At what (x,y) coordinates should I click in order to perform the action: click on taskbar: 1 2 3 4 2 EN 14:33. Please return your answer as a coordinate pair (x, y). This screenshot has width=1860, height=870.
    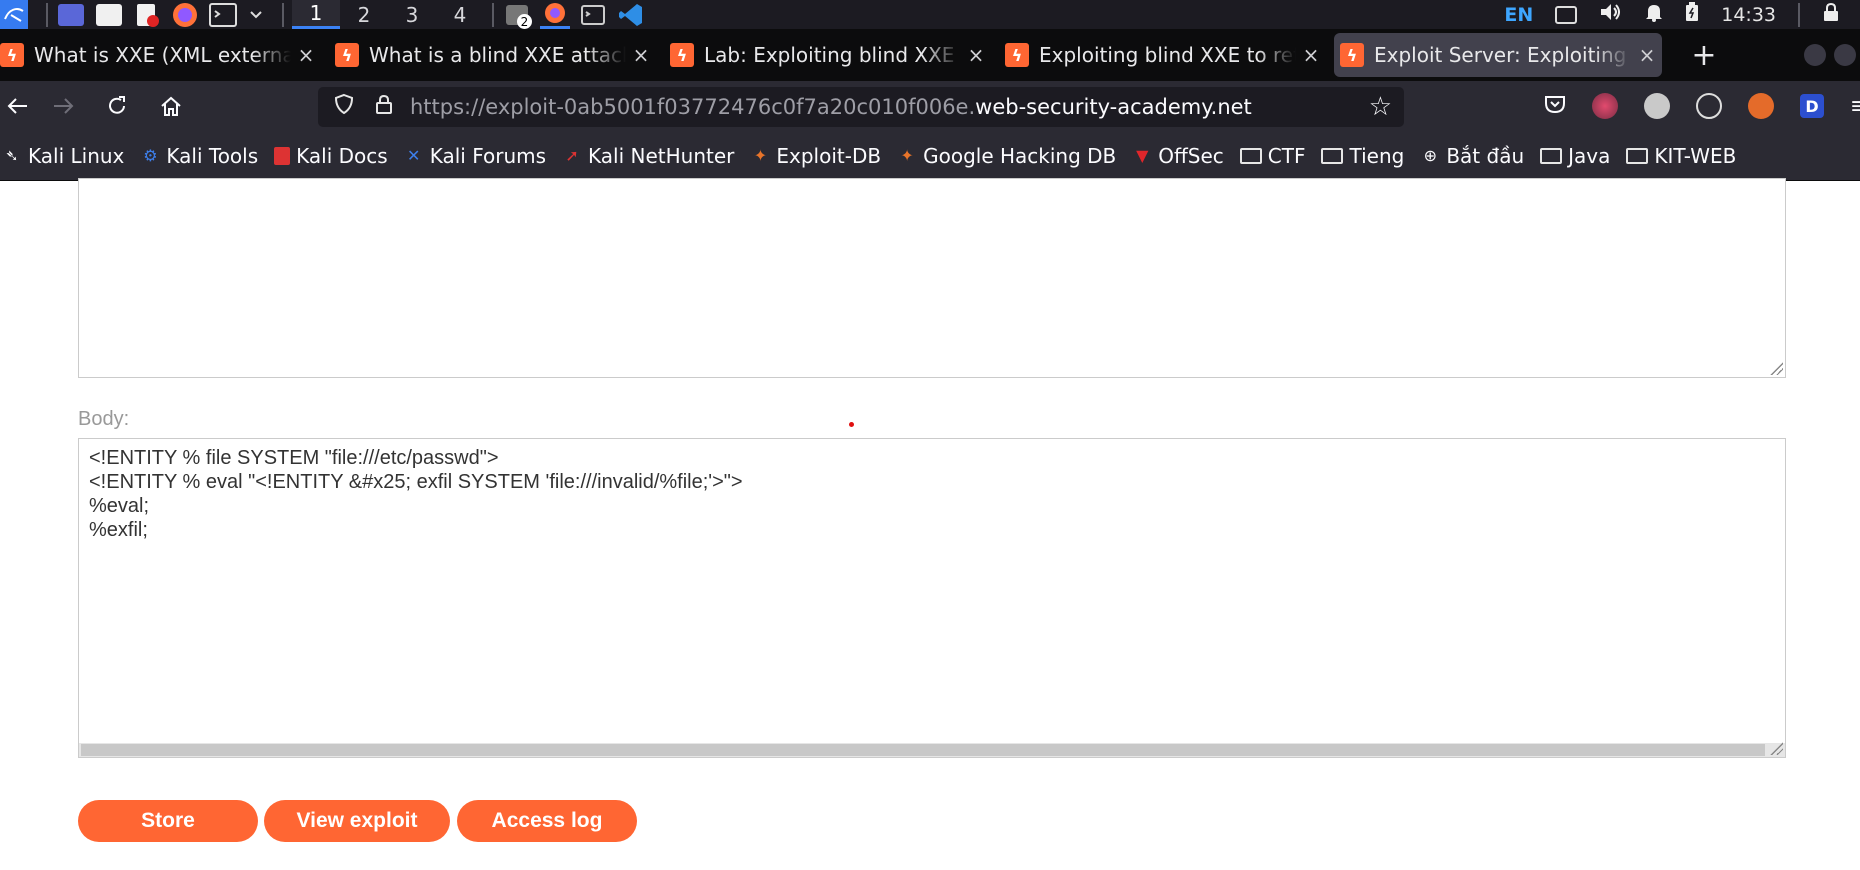
    Looking at the image, I should click on (930, 14).